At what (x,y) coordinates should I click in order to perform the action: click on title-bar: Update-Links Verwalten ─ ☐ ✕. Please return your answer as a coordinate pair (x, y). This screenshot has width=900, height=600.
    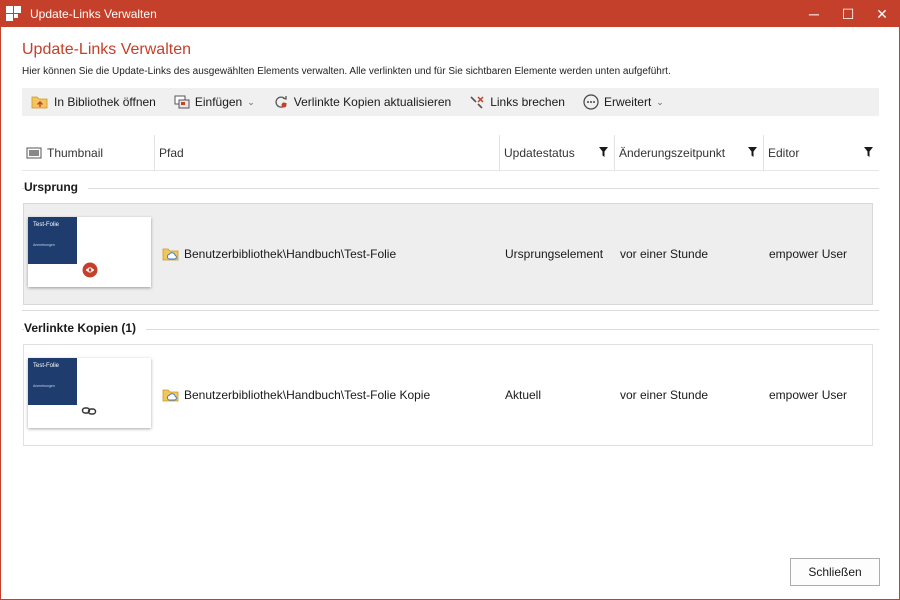
    Looking at the image, I should click on (450, 14).